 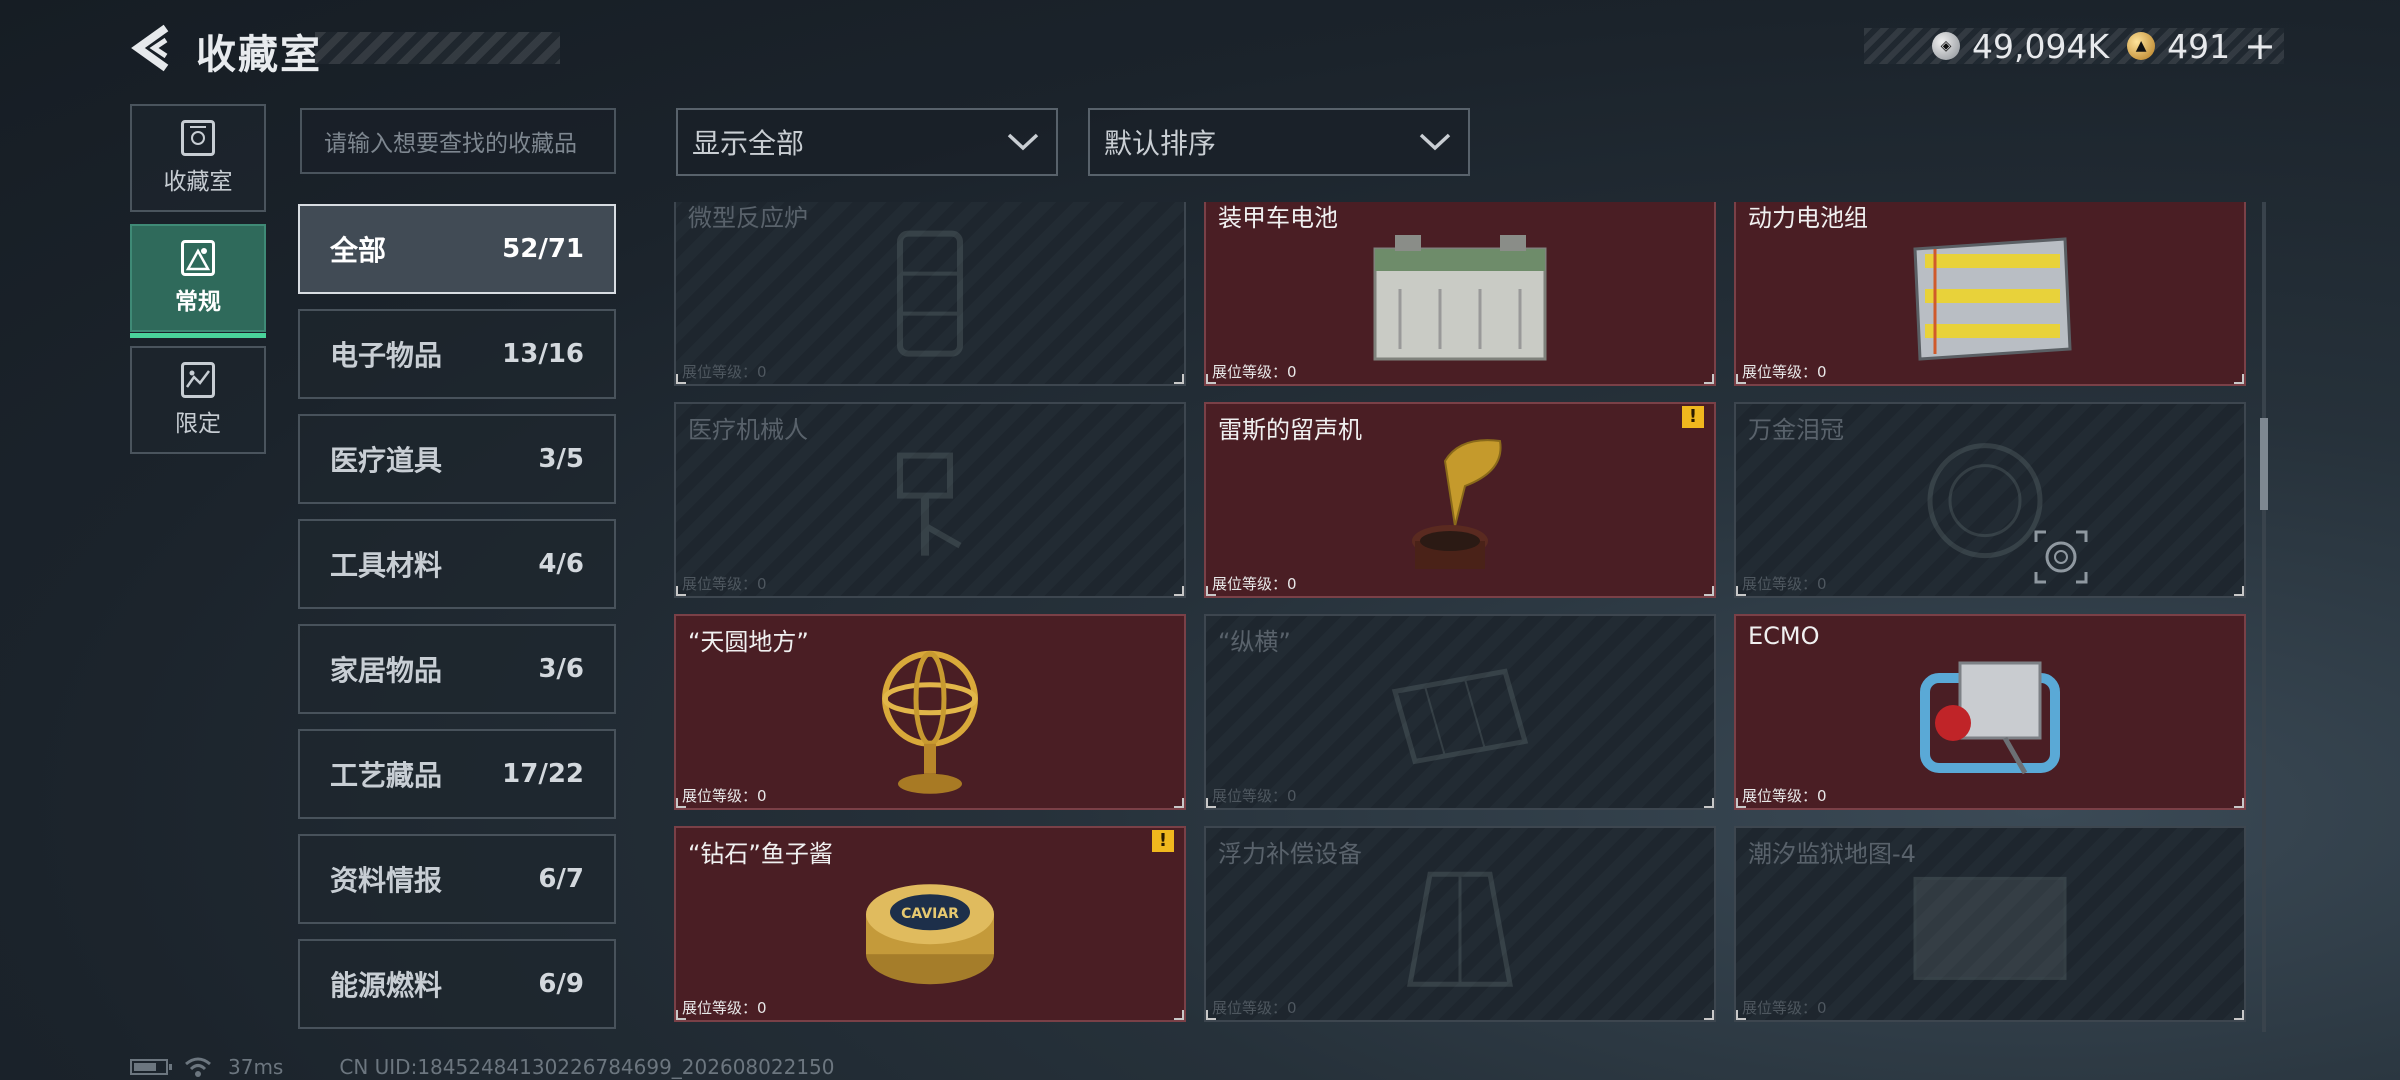 I want to click on back-button, so click(x=153, y=48).